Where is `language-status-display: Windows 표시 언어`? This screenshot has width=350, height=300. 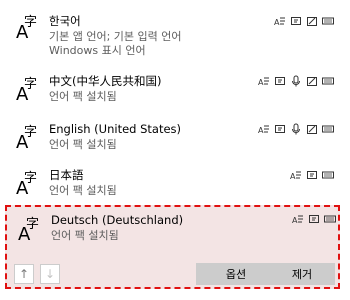 language-status-display: Windows 표시 언어 is located at coordinates (97, 50).